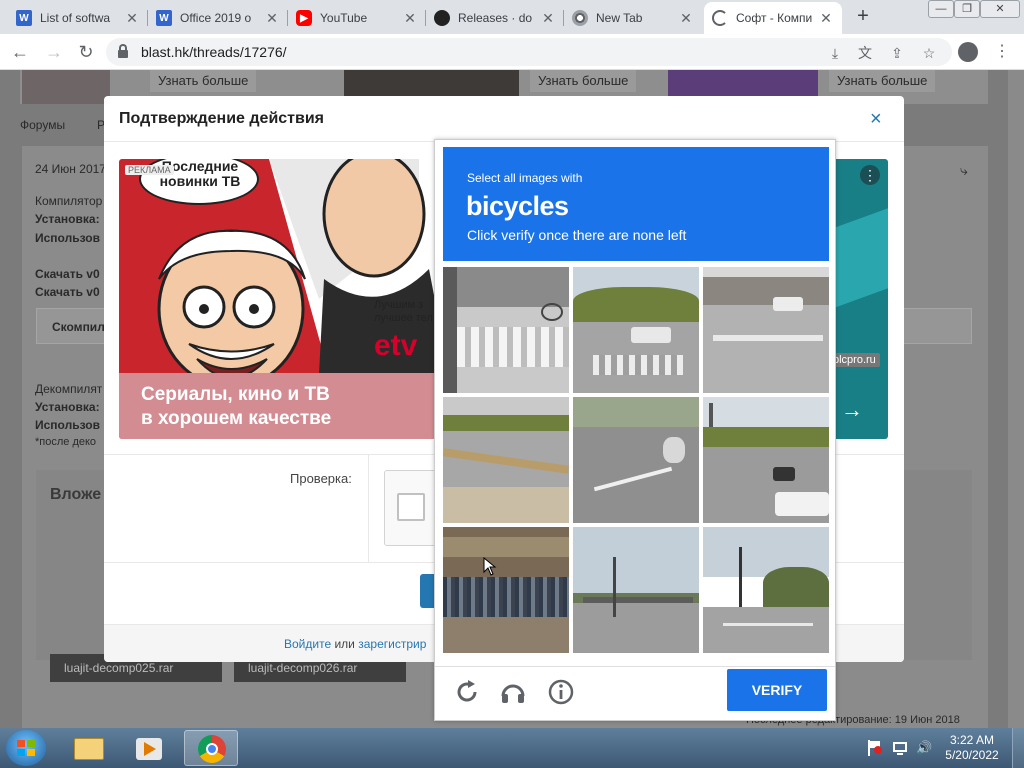 The height and width of the screenshot is (768, 1024). What do you see at coordinates (392, 644) in the screenshot?
I see `register-link: зарегистрир` at bounding box center [392, 644].